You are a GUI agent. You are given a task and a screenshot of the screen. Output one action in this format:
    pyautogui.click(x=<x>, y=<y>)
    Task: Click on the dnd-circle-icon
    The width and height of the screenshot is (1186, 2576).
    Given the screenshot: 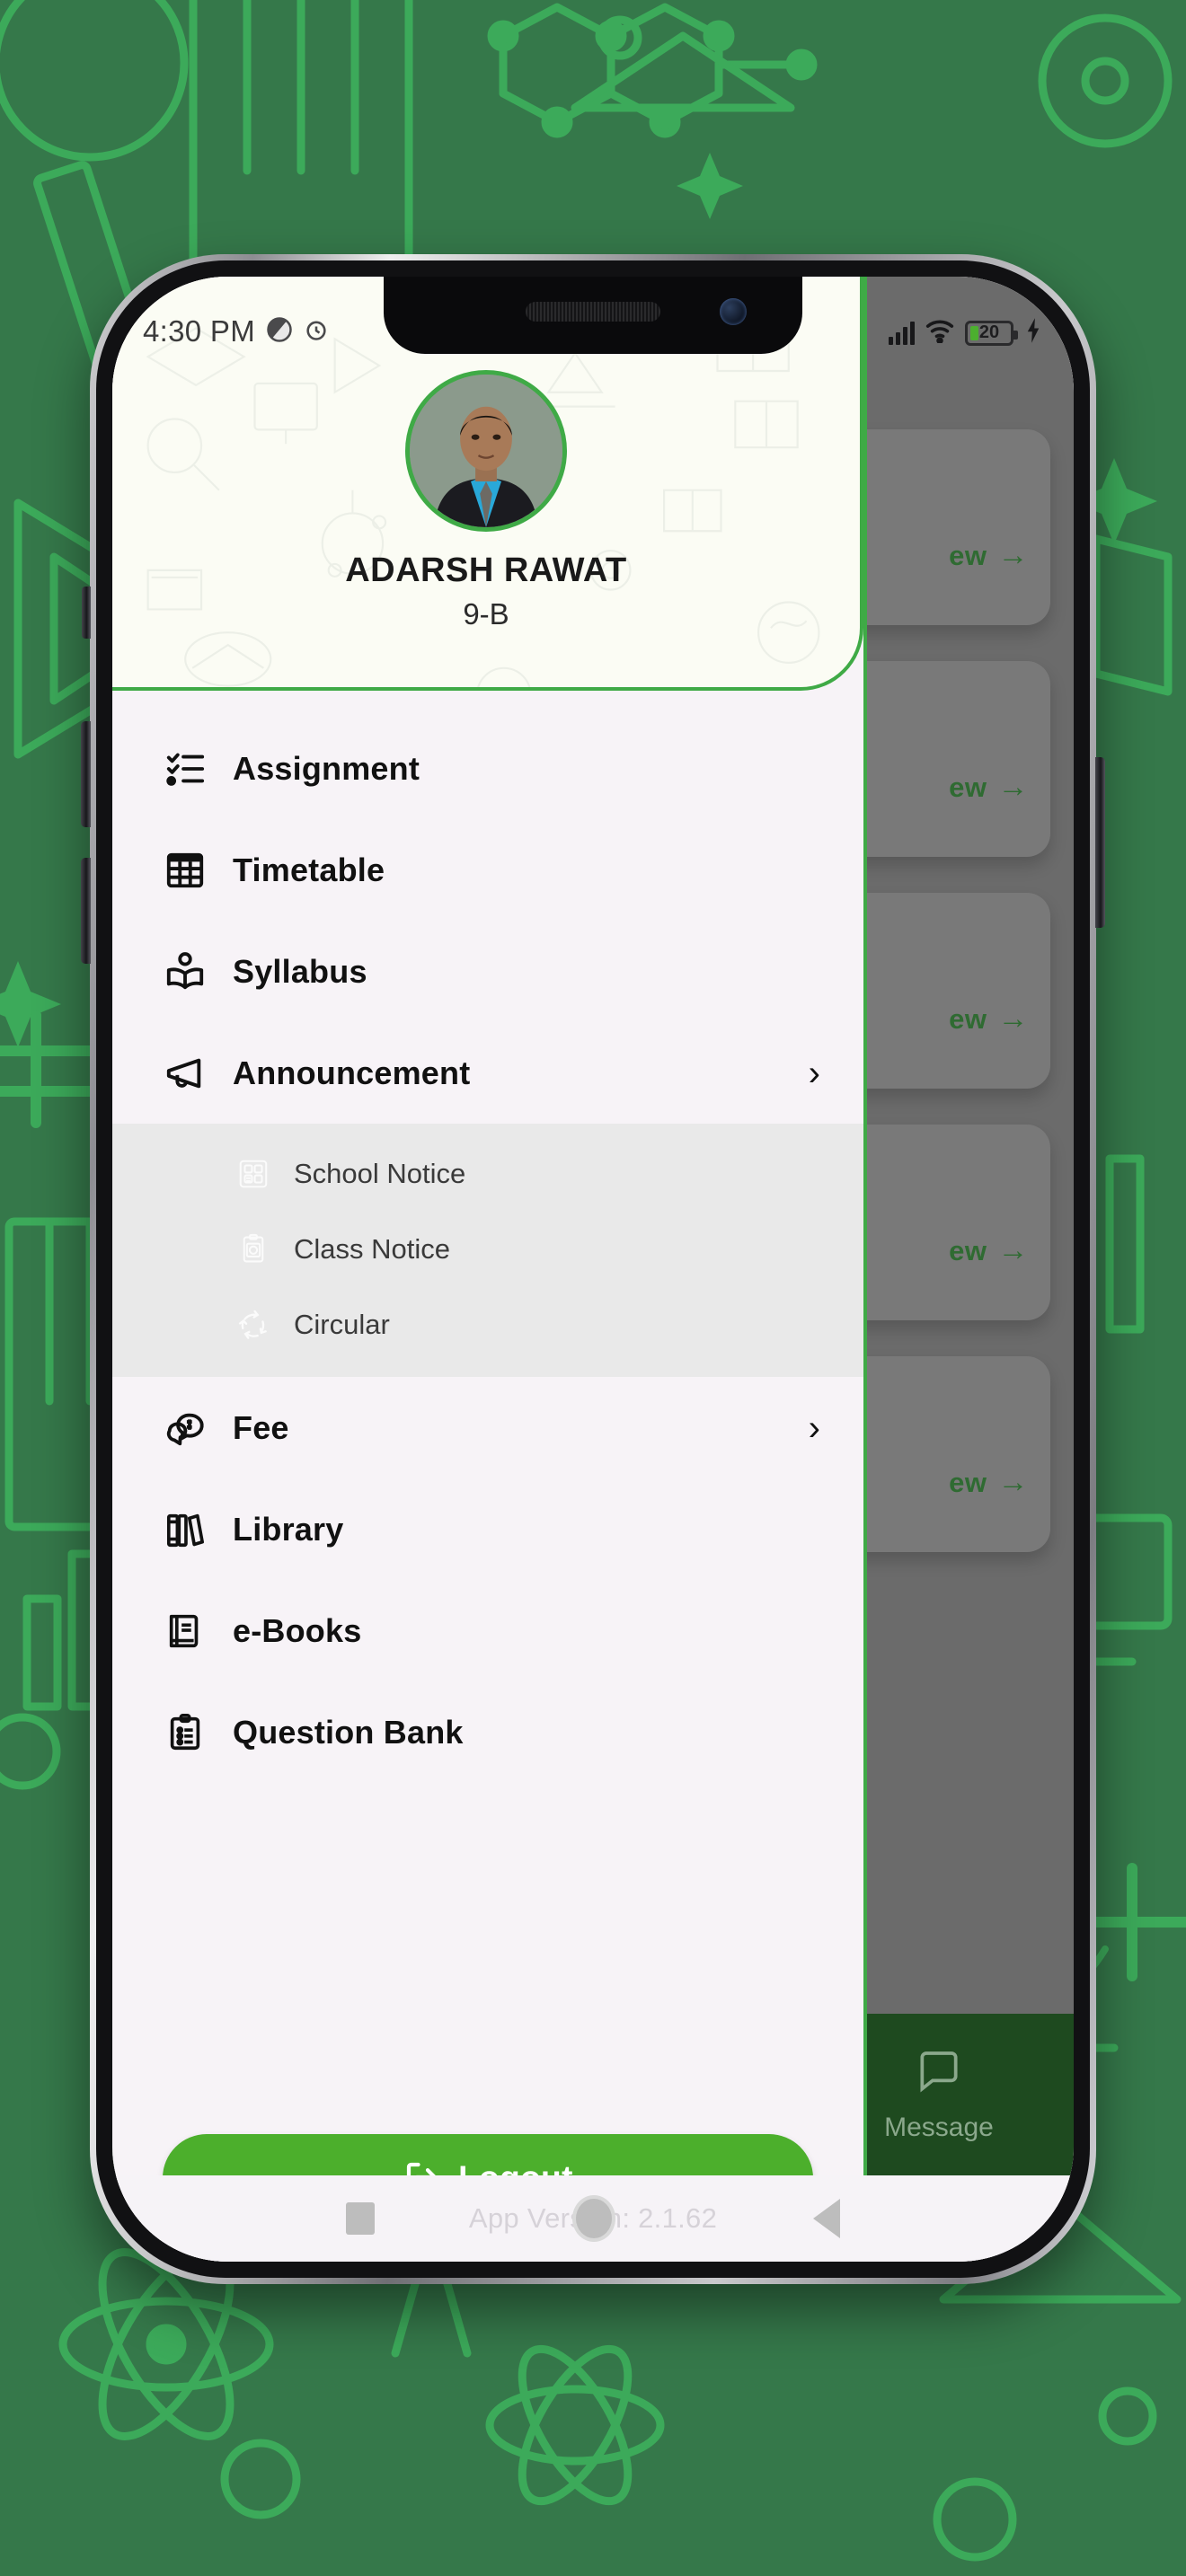 What is the action you would take?
    pyautogui.click(x=279, y=332)
    